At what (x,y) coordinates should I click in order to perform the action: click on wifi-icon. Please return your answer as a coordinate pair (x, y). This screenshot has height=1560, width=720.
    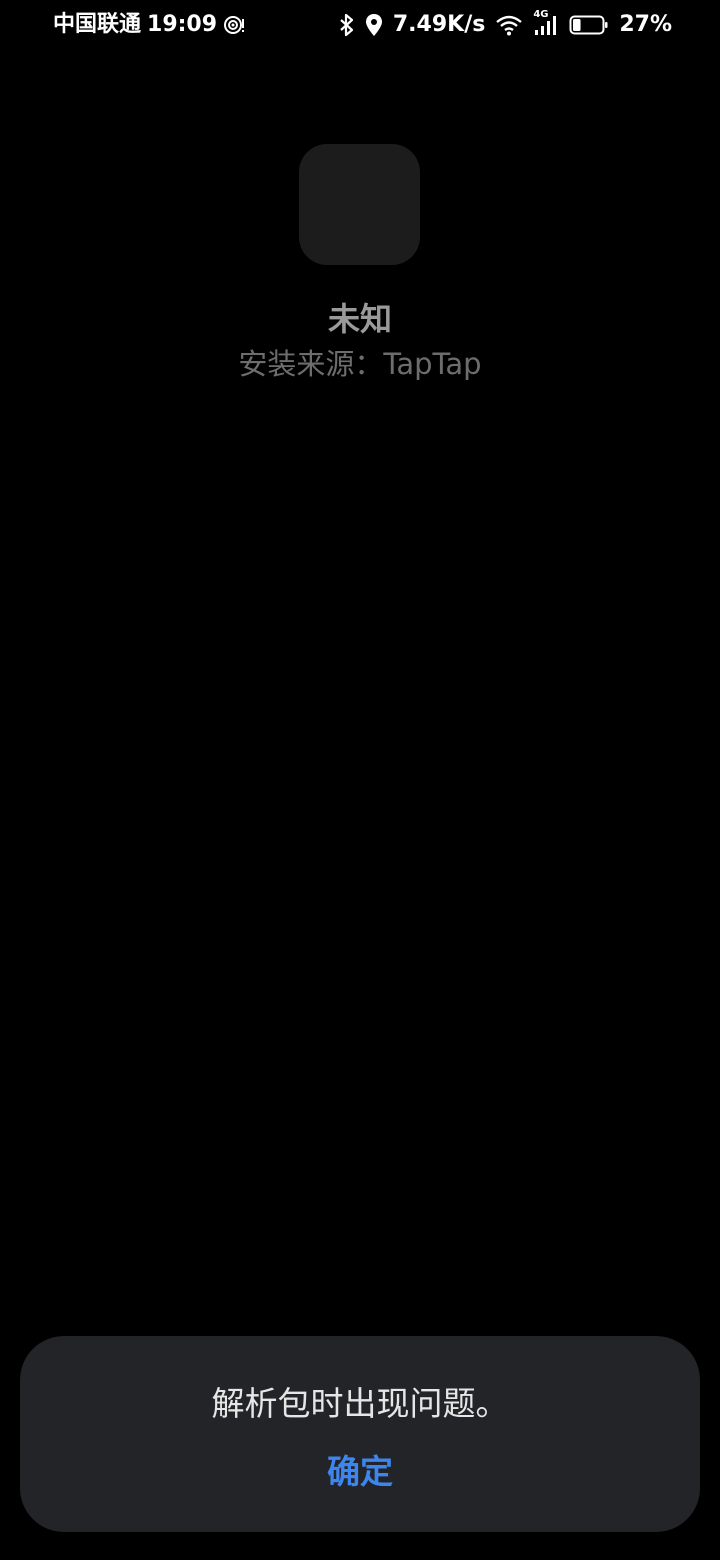
    Looking at the image, I should click on (509, 25).